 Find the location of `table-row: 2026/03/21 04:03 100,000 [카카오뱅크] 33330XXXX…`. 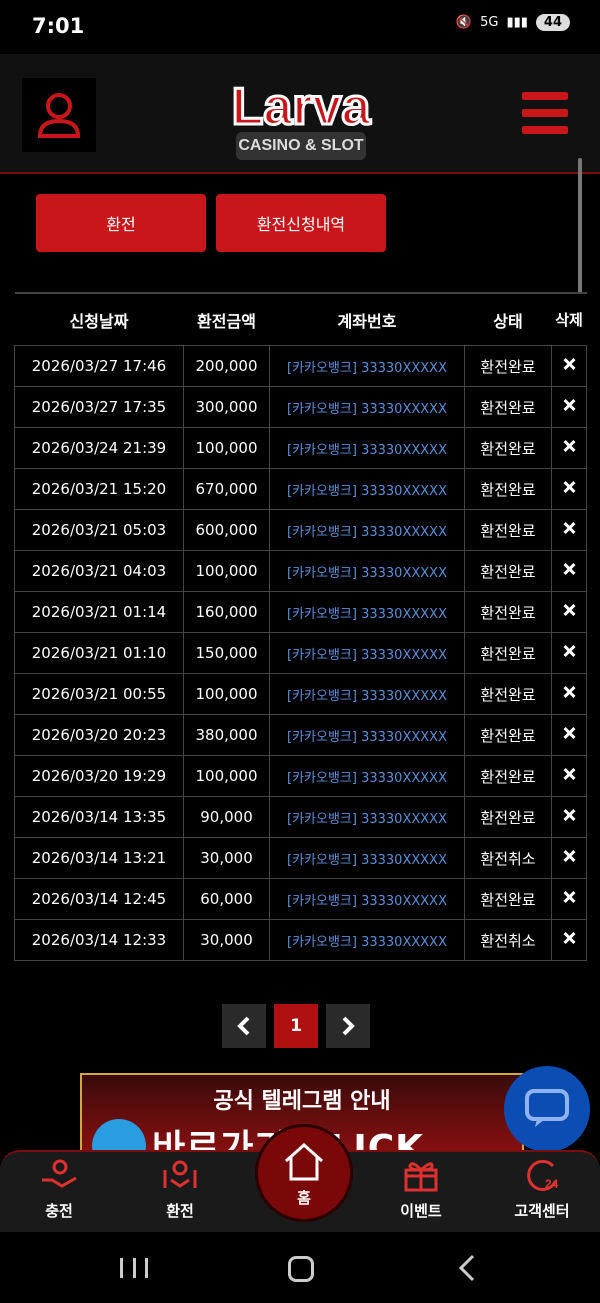

table-row: 2026/03/21 04:03 100,000 [카카오뱅크] 33330XXXX… is located at coordinates (300, 571).